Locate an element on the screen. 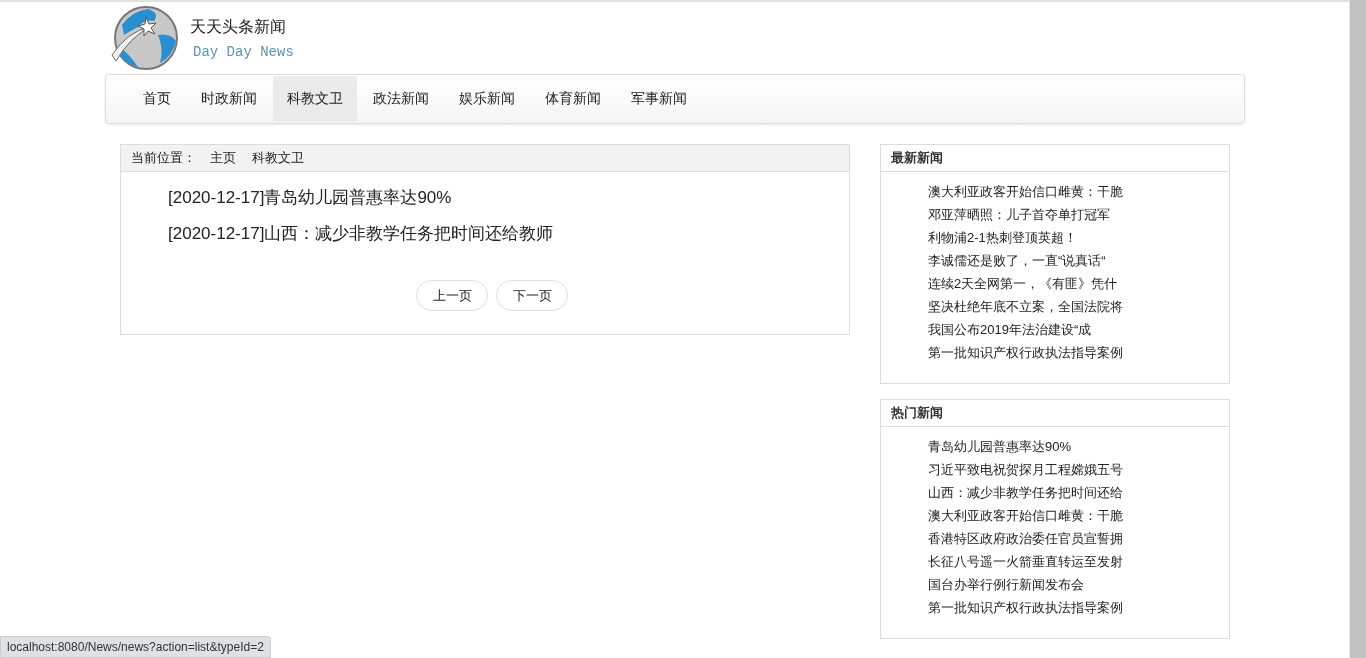 The width and height of the screenshot is (1366, 658). pager-button: 下一页 is located at coordinates (532, 295).